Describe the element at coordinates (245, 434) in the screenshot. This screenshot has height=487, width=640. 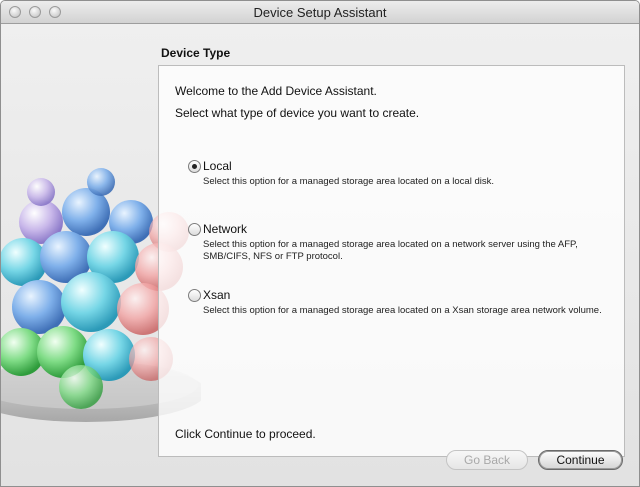
I see `continue-hint-text: Click Continue to proceed.` at that location.